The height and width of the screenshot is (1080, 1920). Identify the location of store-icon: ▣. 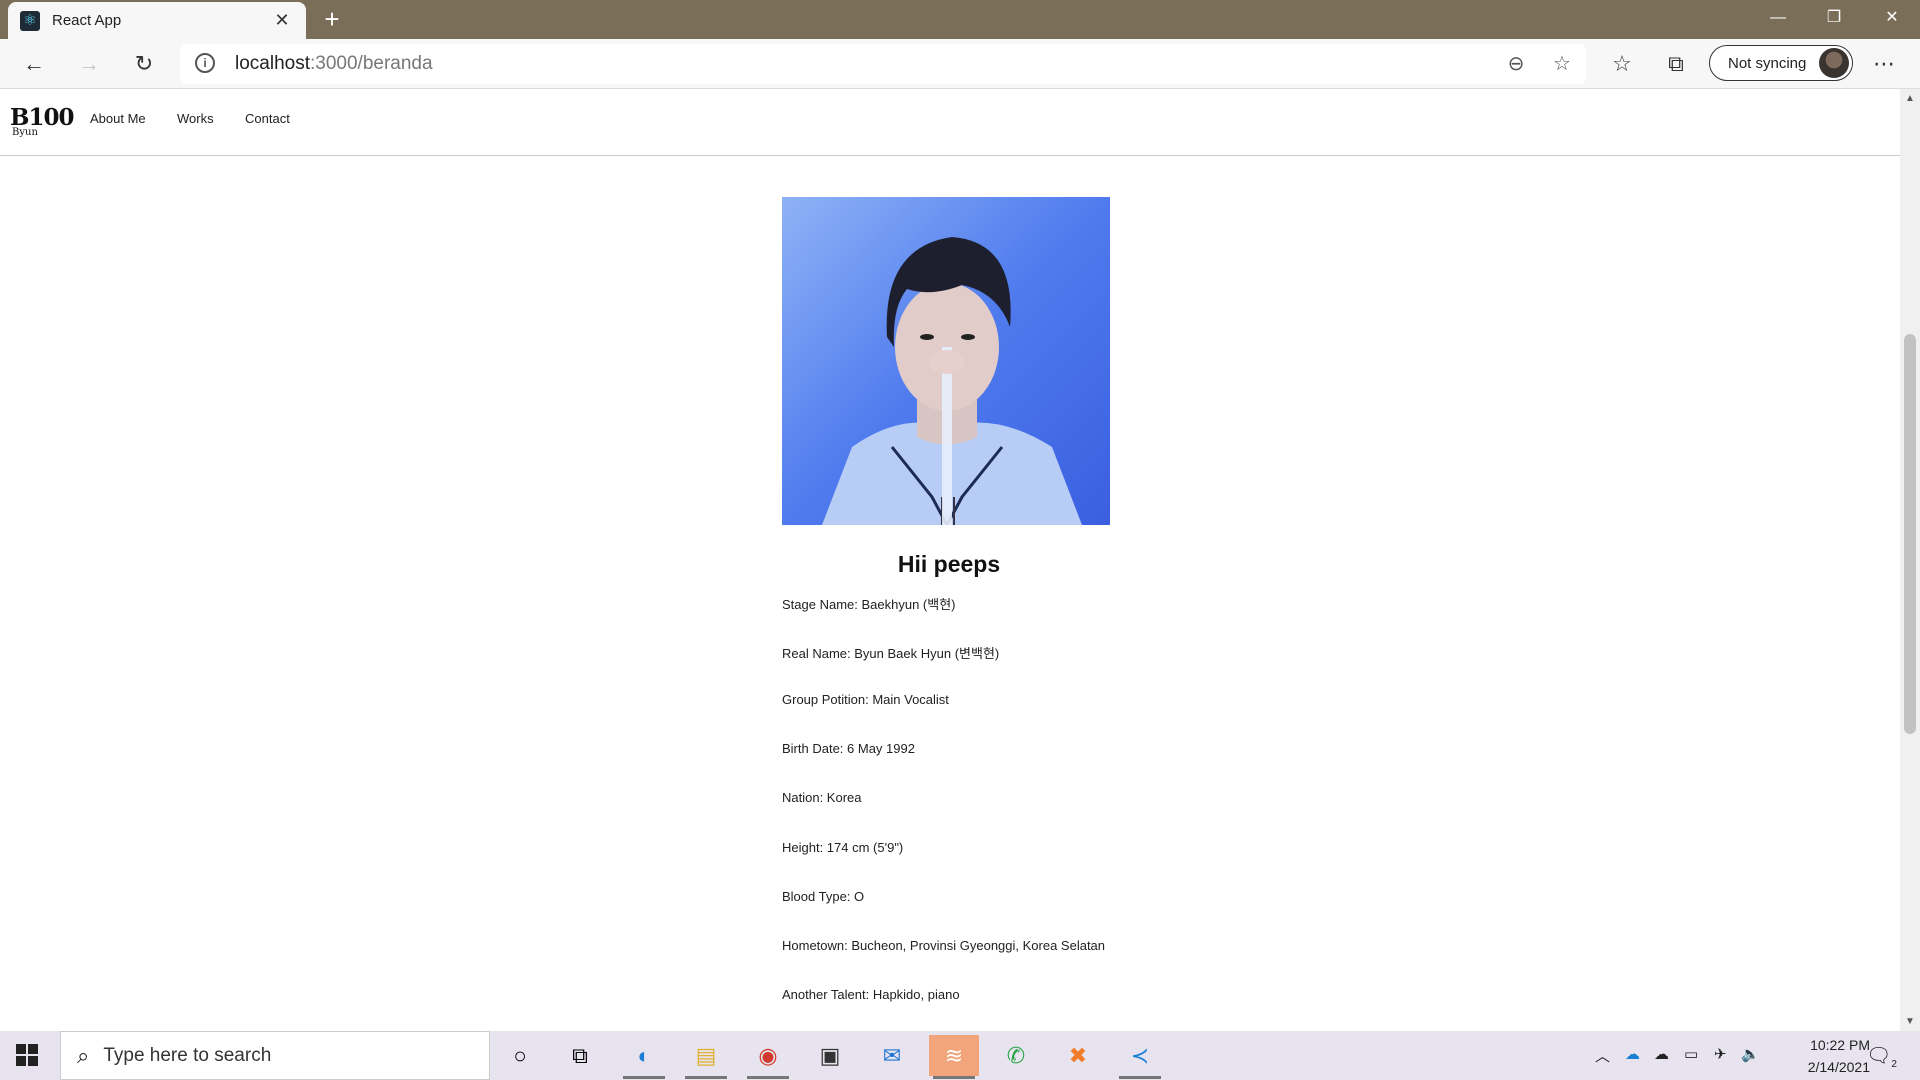
(830, 1055).